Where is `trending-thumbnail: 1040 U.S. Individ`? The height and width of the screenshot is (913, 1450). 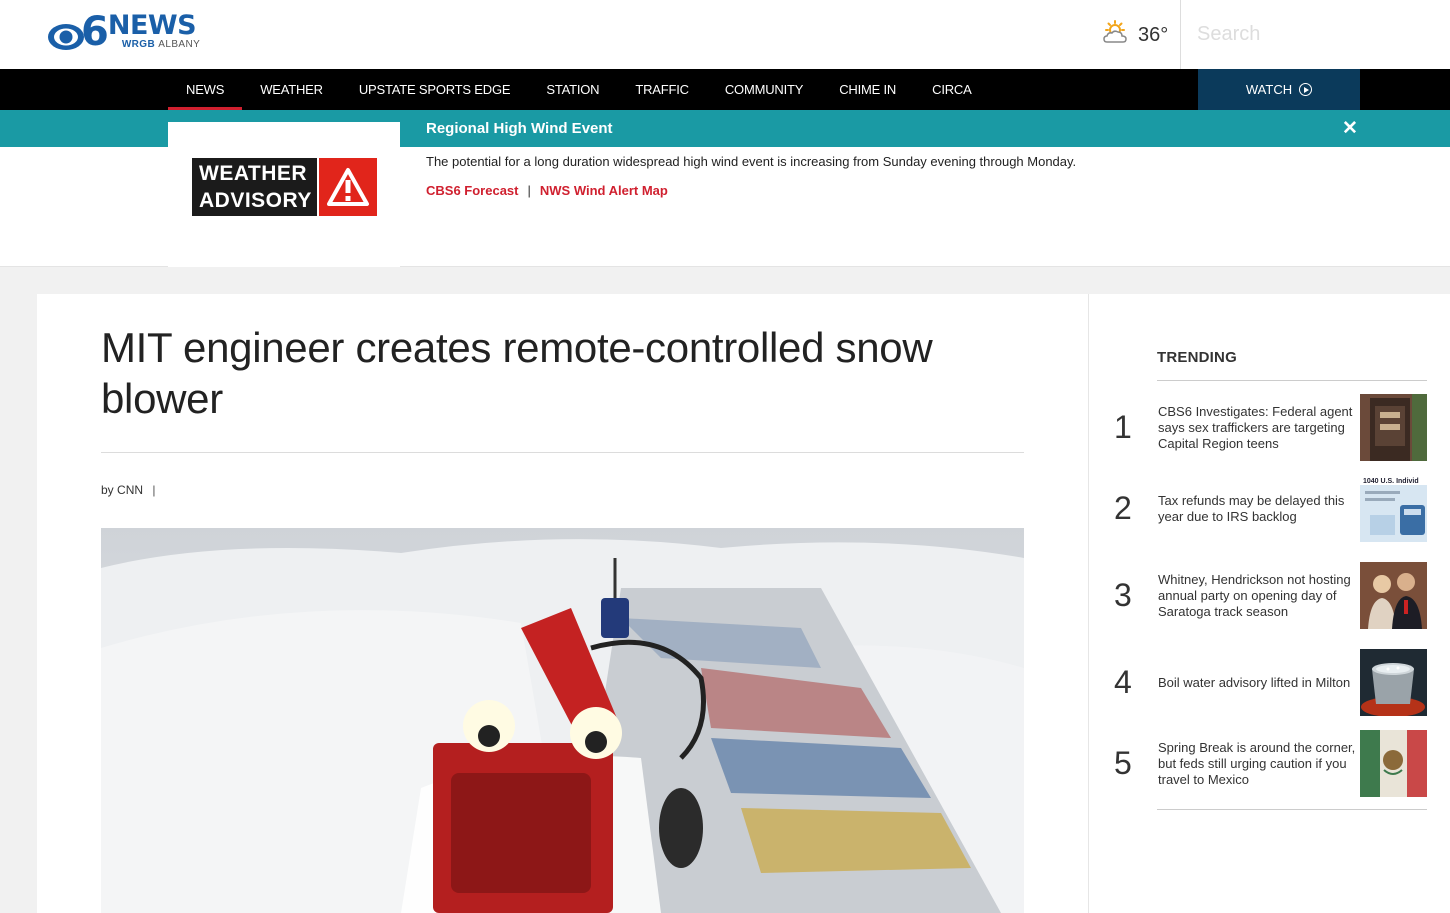
trending-thumbnail: 1040 U.S. Individ is located at coordinates (1393, 508).